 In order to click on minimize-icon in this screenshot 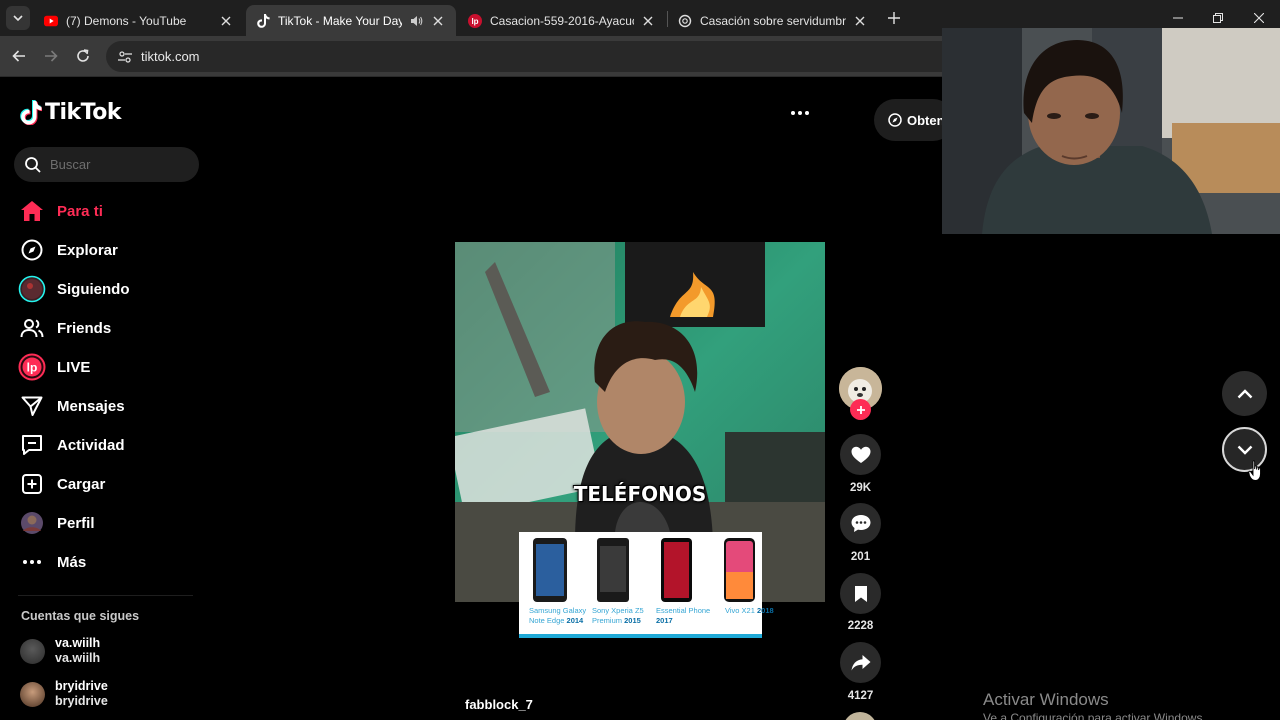, I will do `click(1178, 18)`.